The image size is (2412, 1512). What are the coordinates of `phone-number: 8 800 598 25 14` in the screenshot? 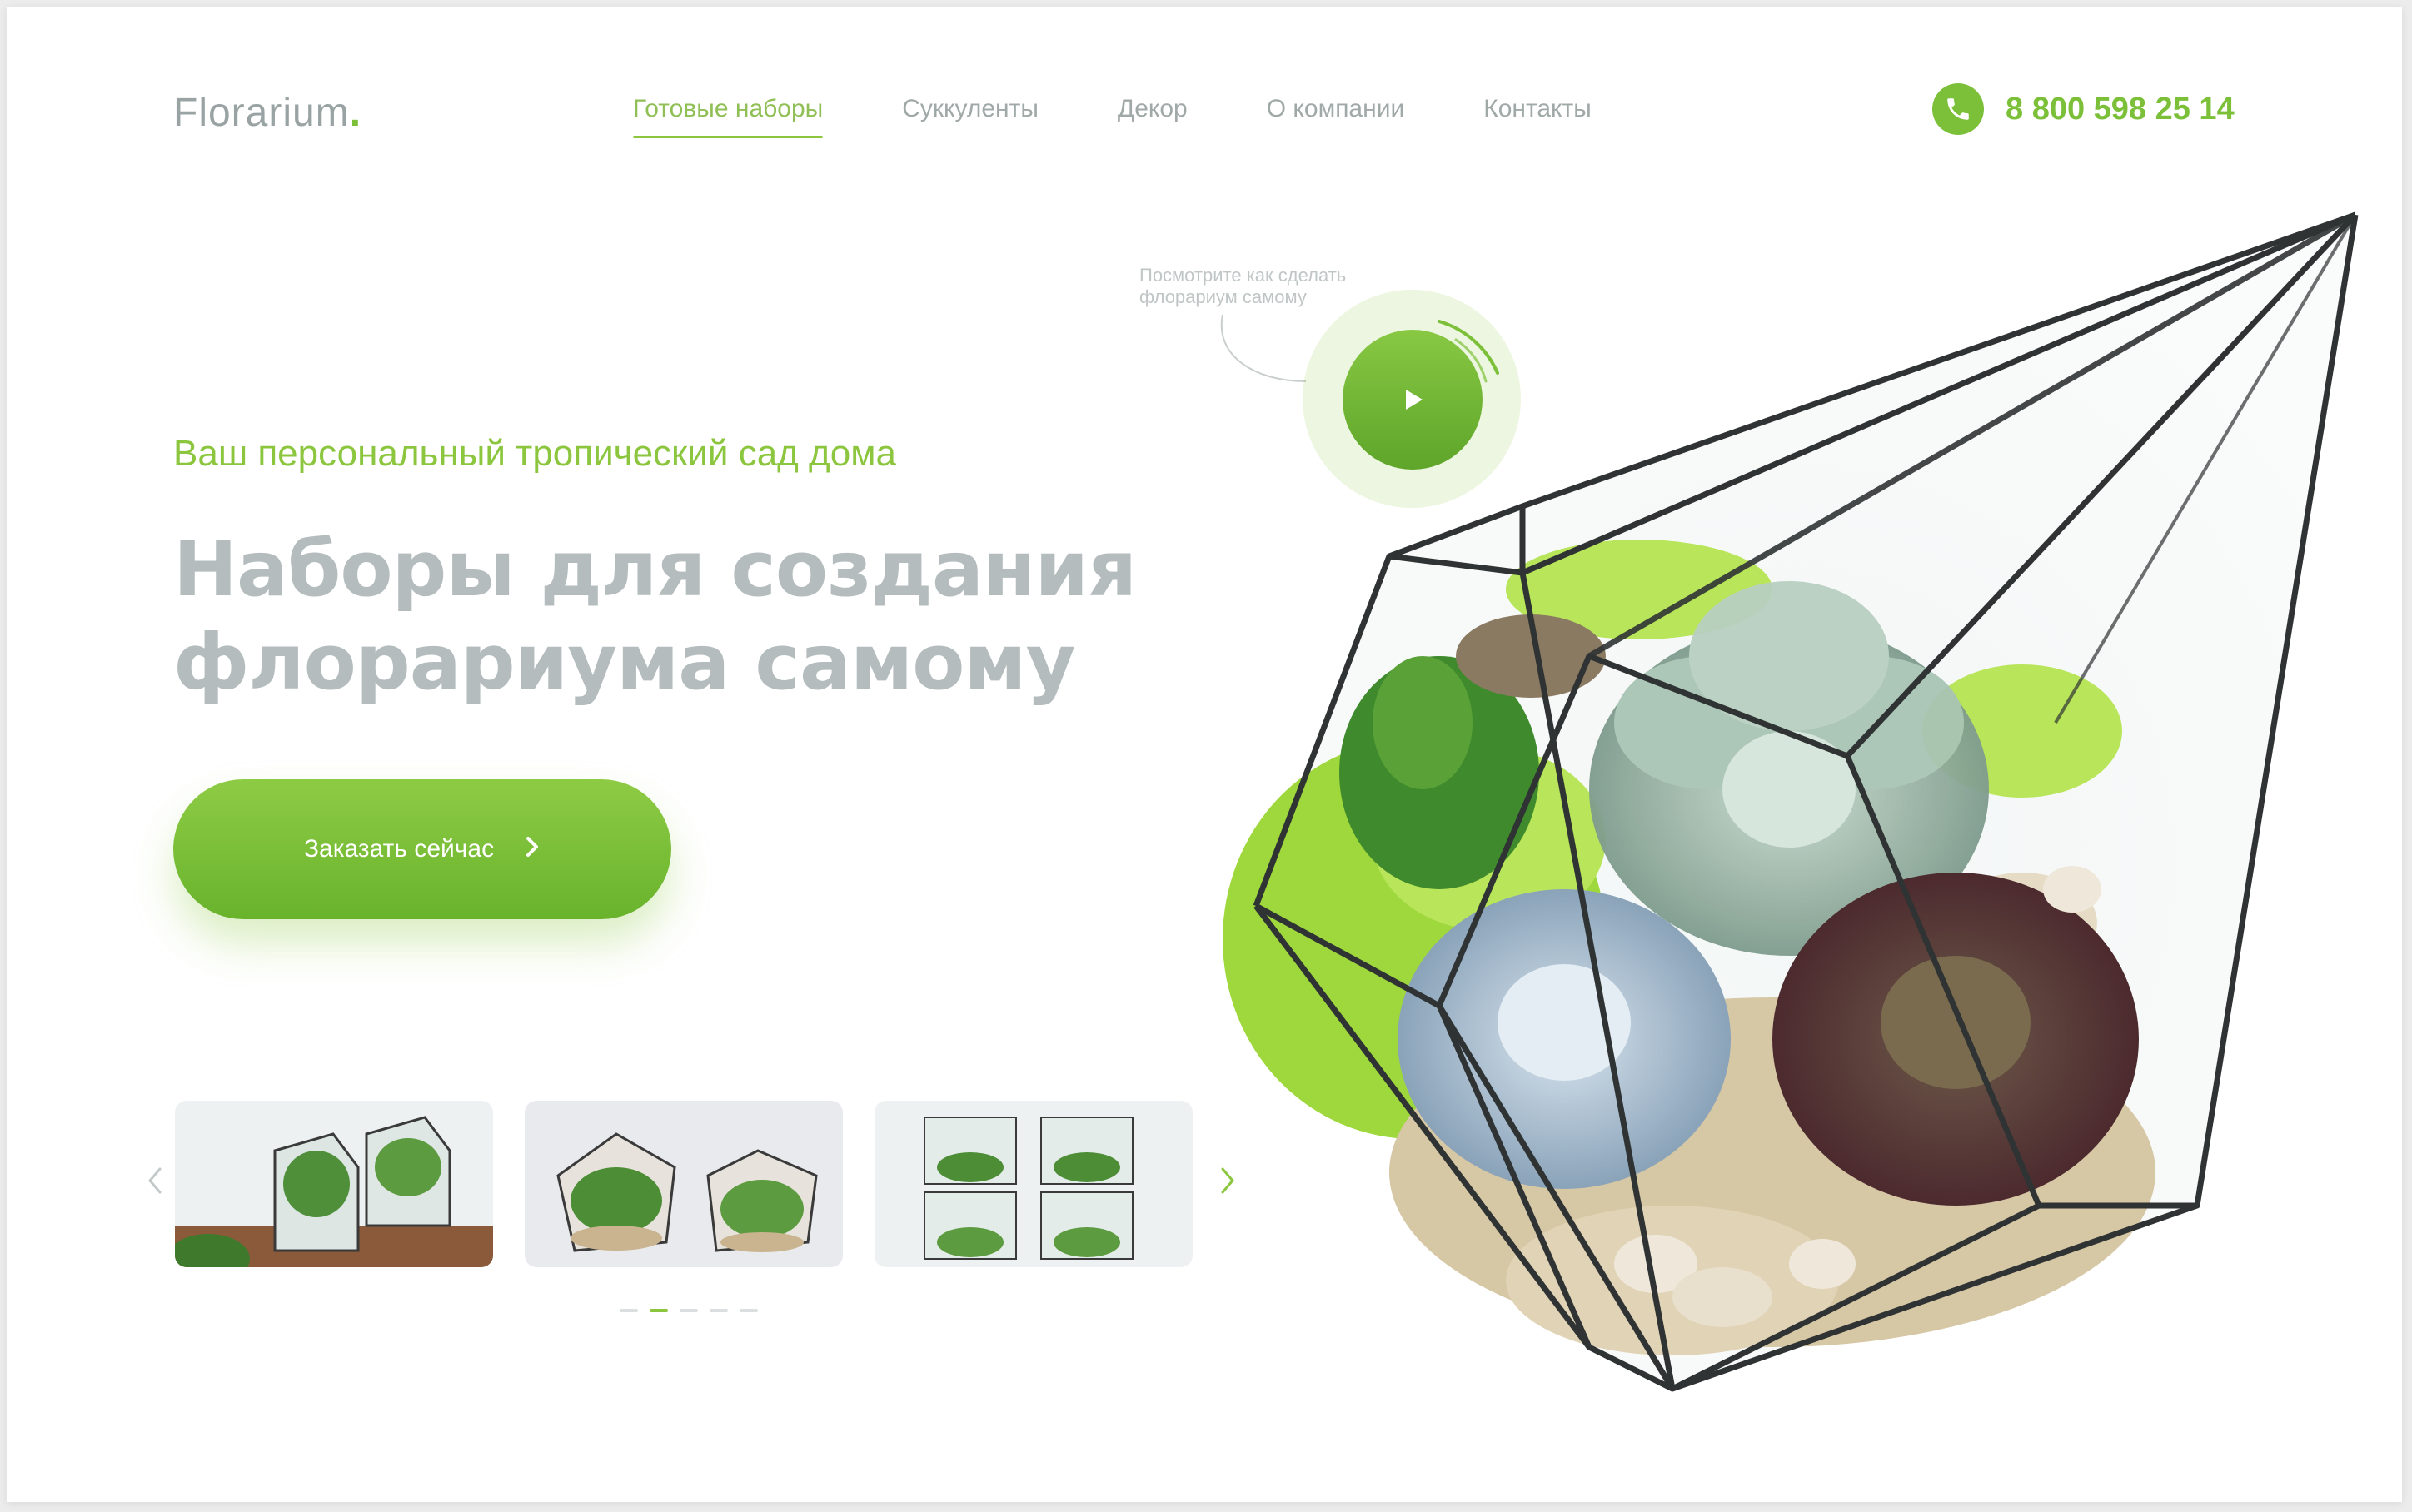 It's located at (2121, 109).